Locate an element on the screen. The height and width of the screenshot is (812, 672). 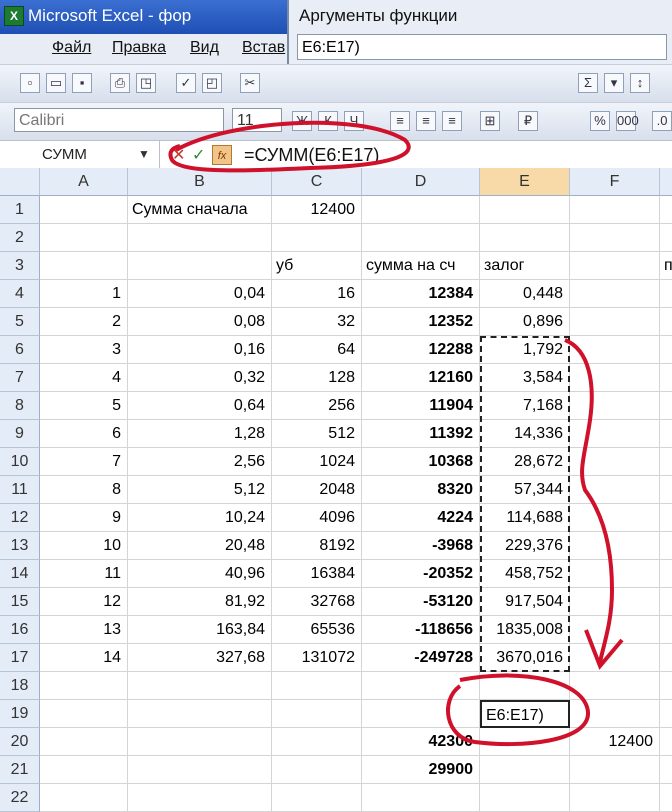
sheet-cell: 0,08 is located at coordinates (200, 322).